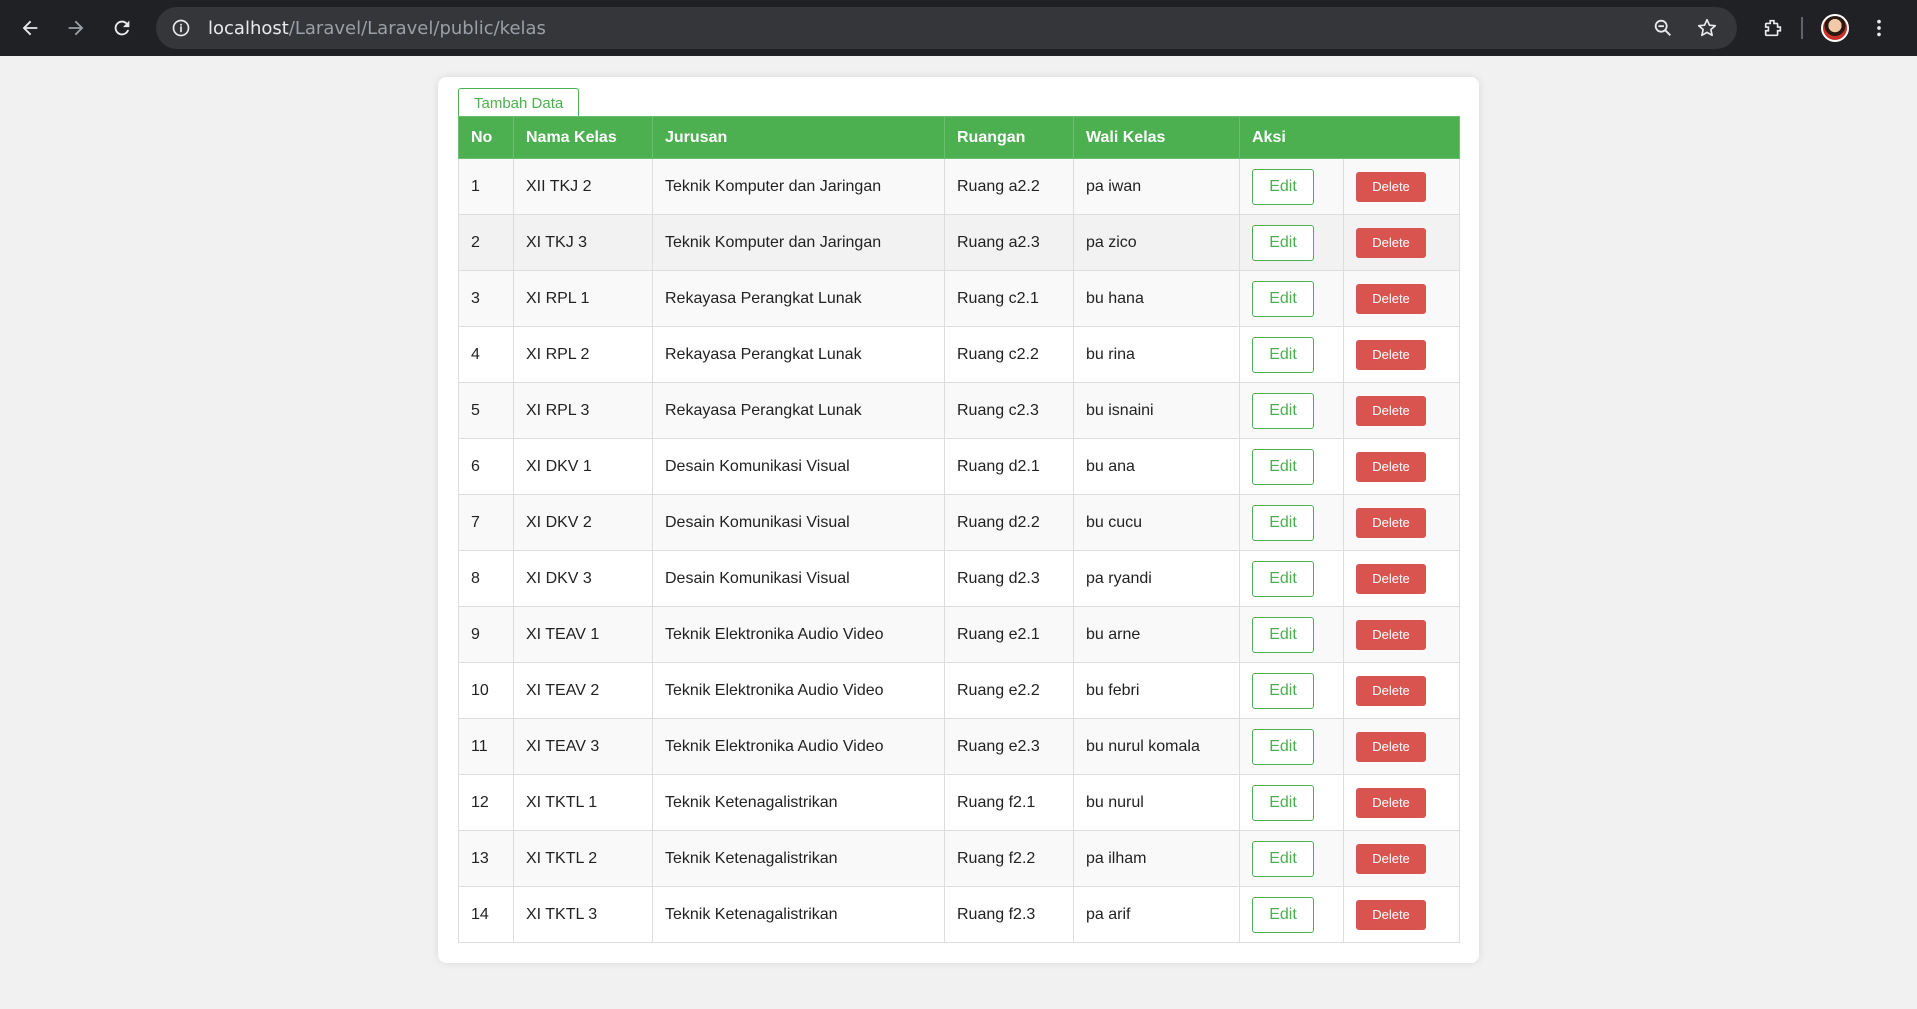 This screenshot has width=1917, height=1009. I want to click on site-info-icon, so click(181, 28).